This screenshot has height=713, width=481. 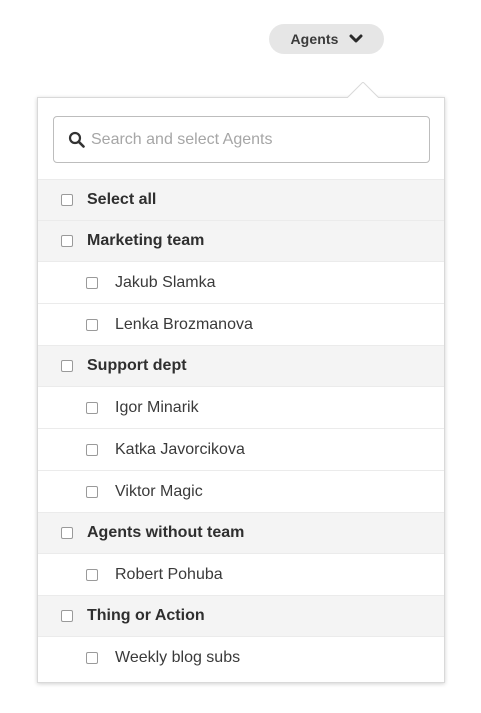 I want to click on agent-label: Viktor Magic, so click(x=159, y=491).